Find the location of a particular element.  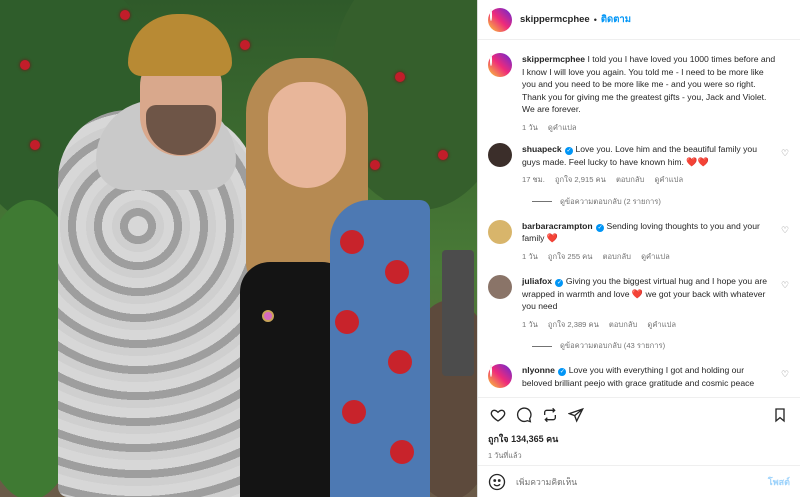

author-avatar is located at coordinates (500, 19).